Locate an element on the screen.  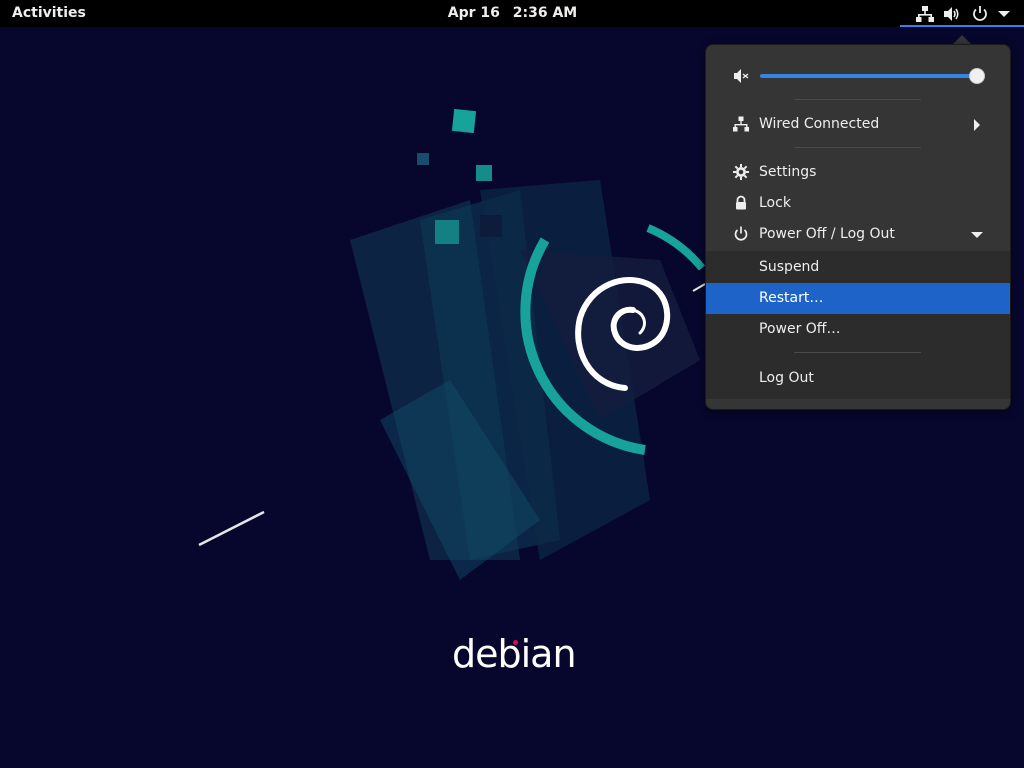
system-status-area is located at coordinates (962, 13).